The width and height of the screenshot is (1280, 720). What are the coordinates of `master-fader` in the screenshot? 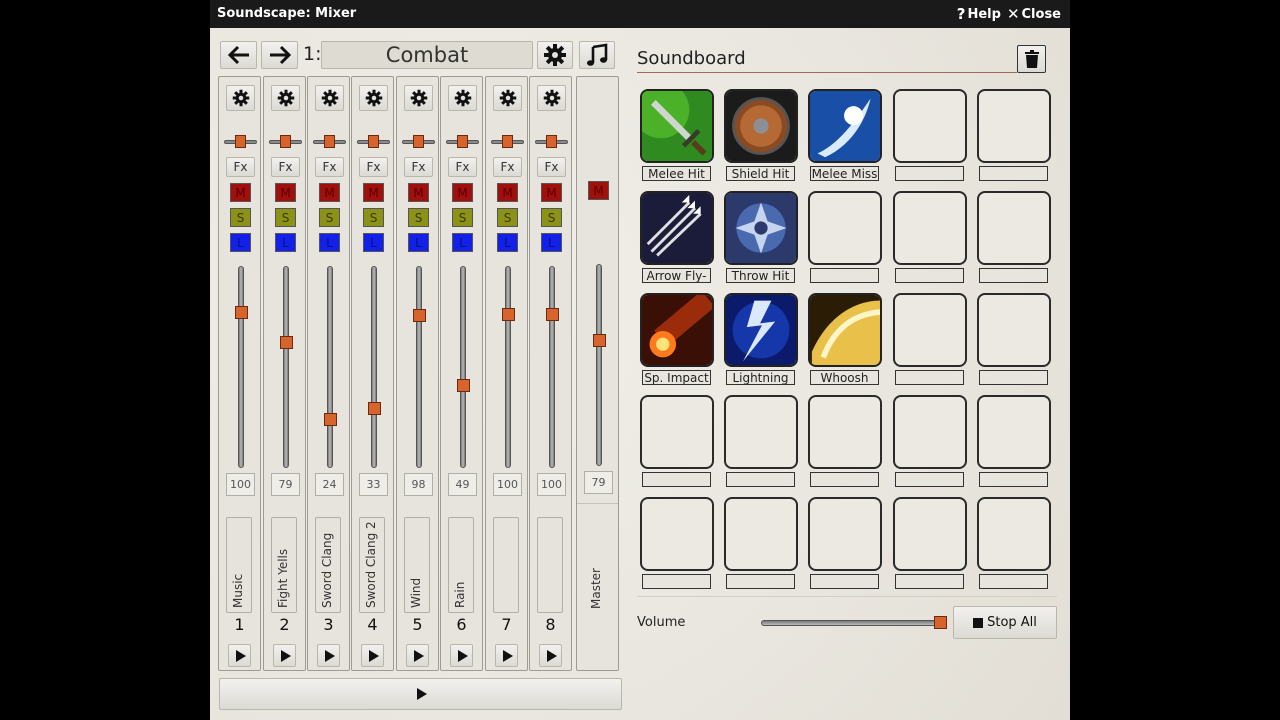 It's located at (599, 365).